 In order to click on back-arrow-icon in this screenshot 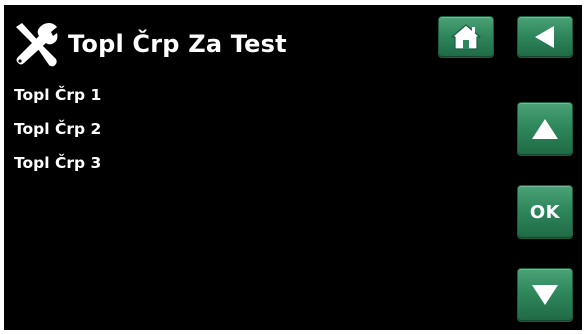, I will do `click(545, 37)`.